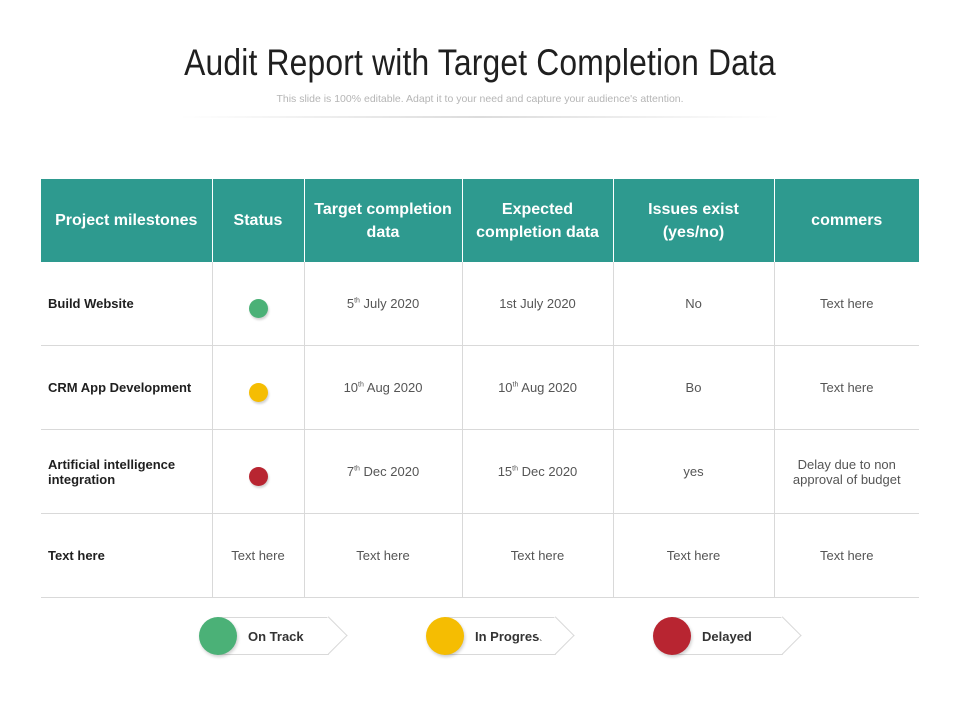  I want to click on column-header-milestones: Project milestones, so click(126, 220).